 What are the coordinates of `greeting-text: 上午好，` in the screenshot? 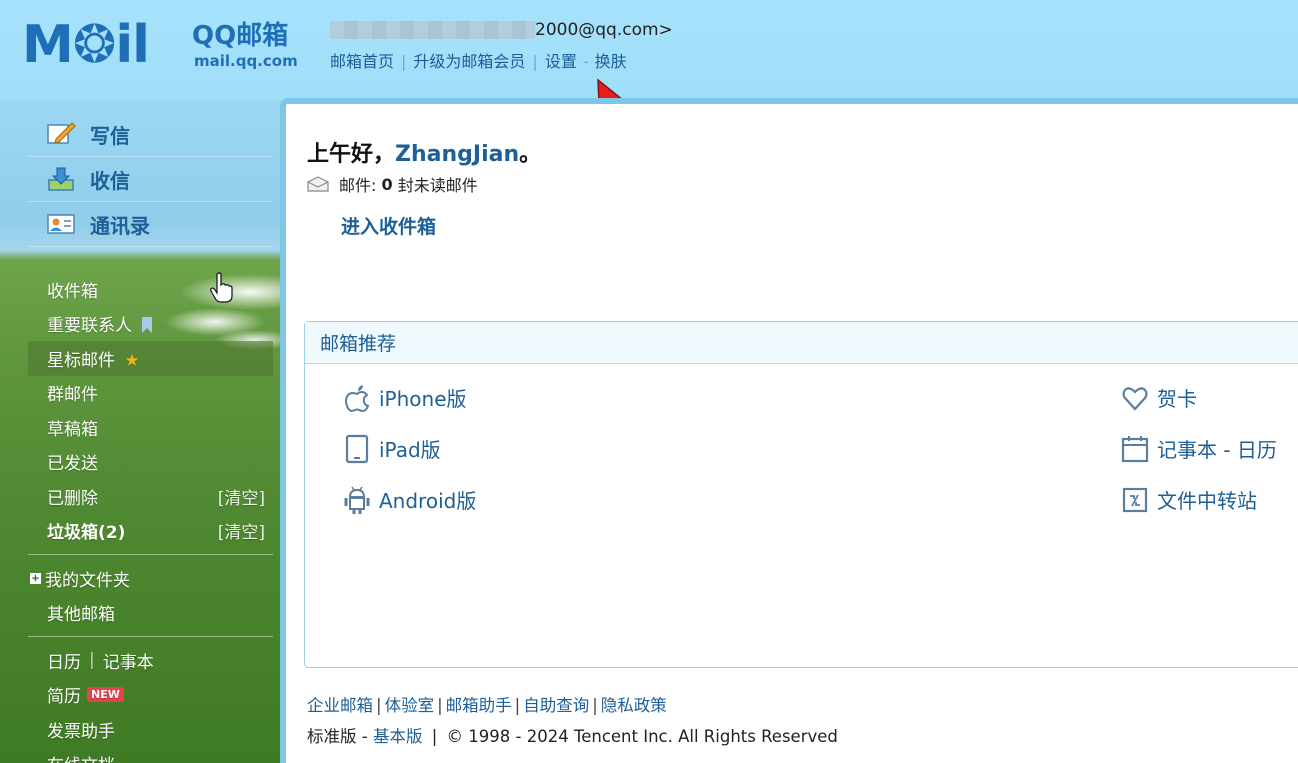 It's located at (351, 154).